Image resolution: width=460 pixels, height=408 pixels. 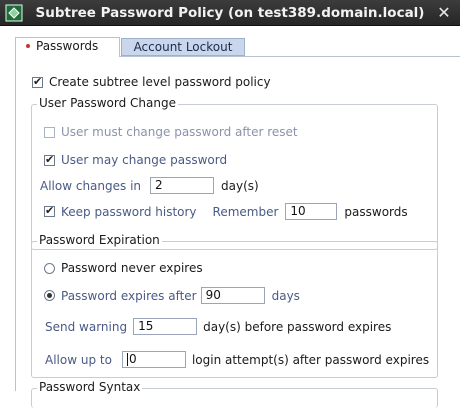 What do you see at coordinates (127, 359) in the screenshot?
I see `text-caret` at bounding box center [127, 359].